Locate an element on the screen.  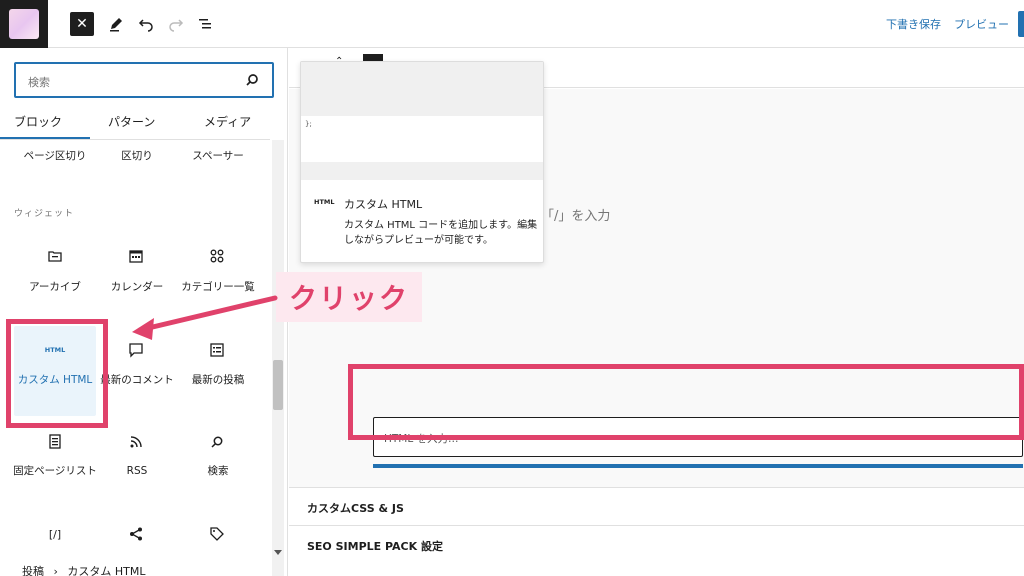
categories-icon is located at coordinates (217, 256).